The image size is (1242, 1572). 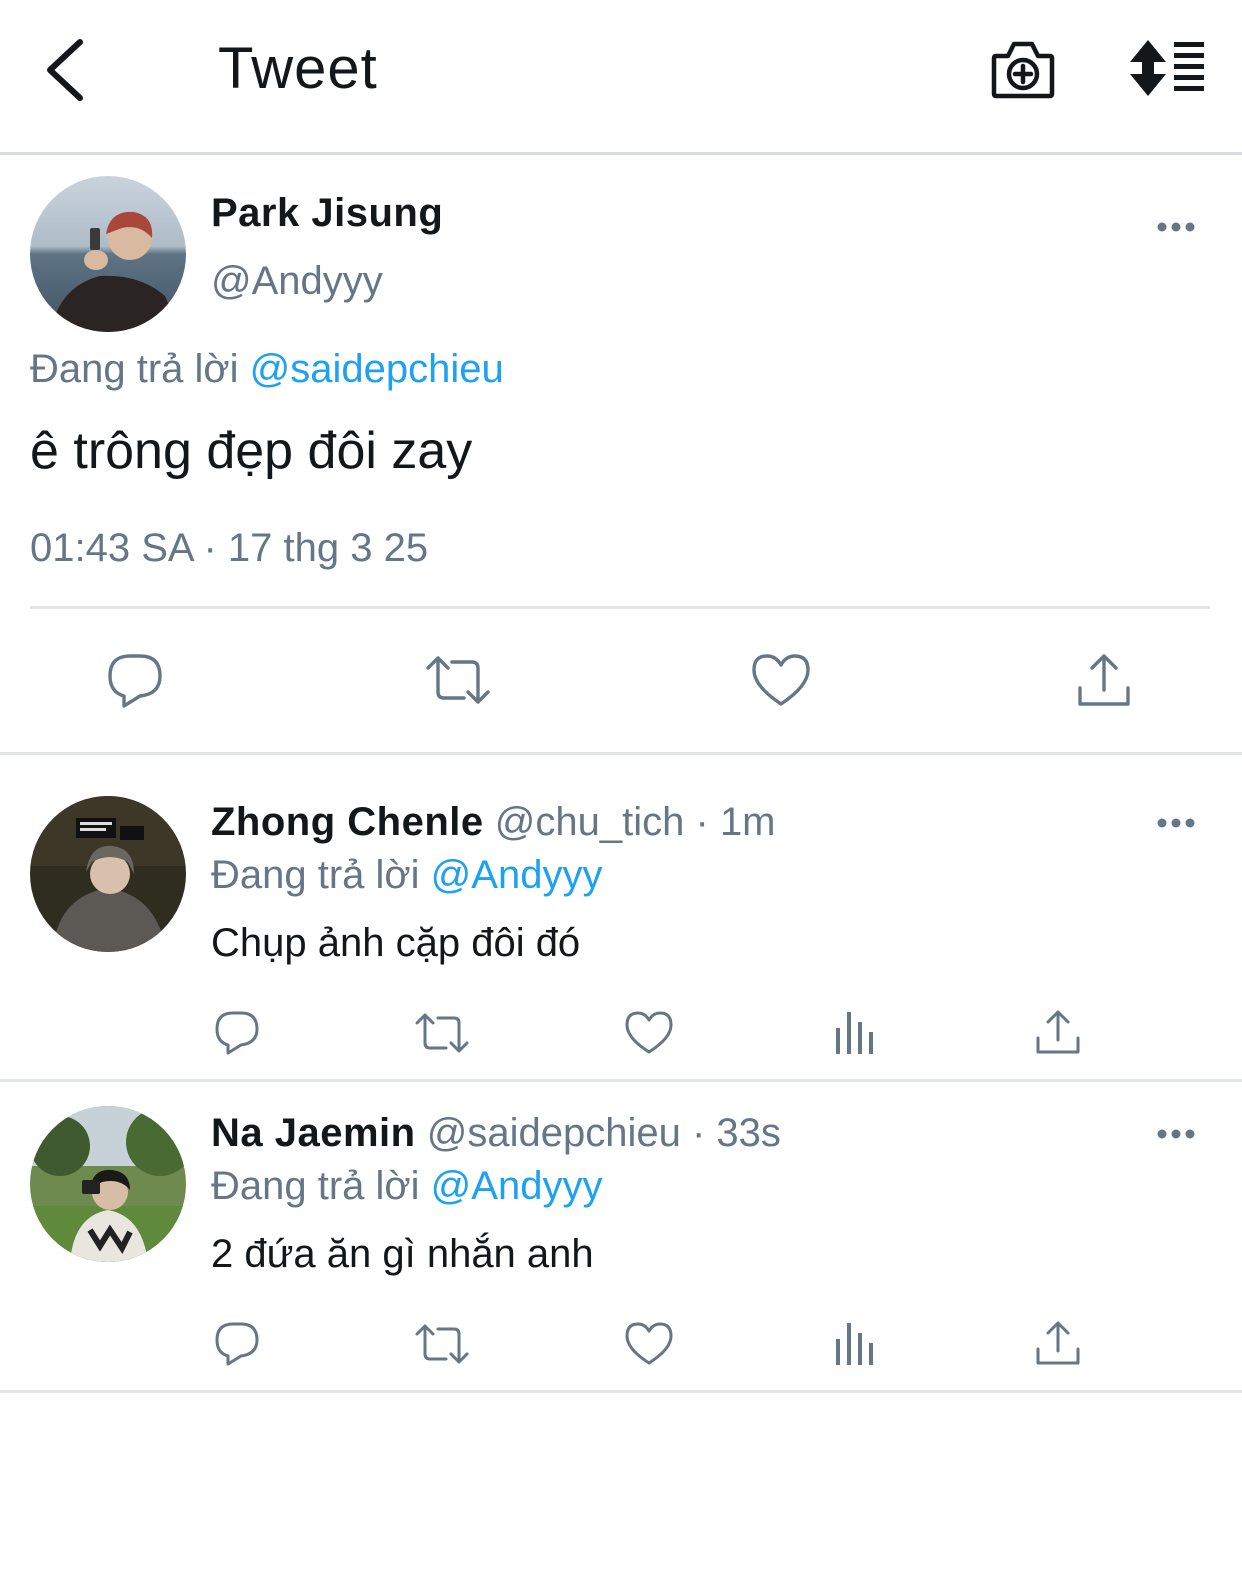 I want to click on camera-plus-icon, so click(x=1023, y=70).